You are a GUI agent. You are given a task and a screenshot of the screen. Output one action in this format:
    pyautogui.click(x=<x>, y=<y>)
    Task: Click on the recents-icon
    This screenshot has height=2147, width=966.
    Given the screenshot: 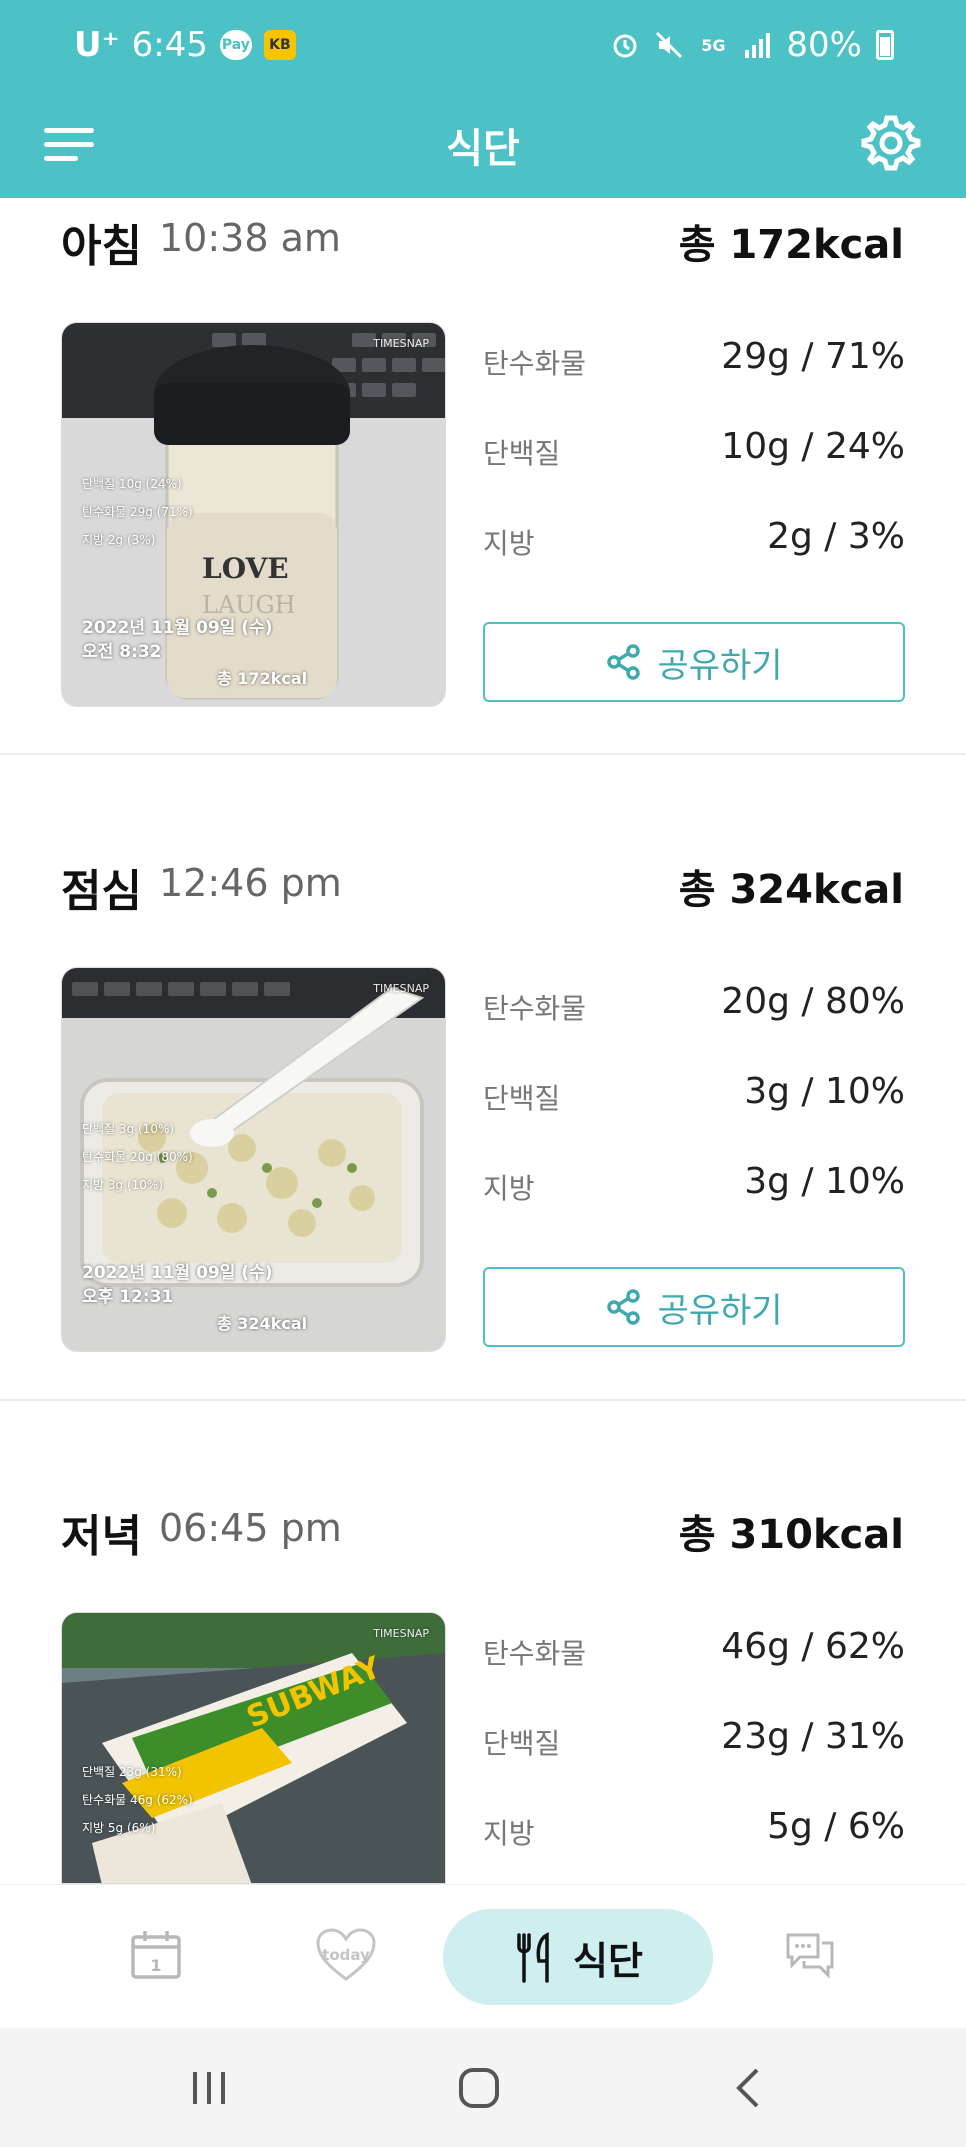 What is the action you would take?
    pyautogui.click(x=209, y=2088)
    